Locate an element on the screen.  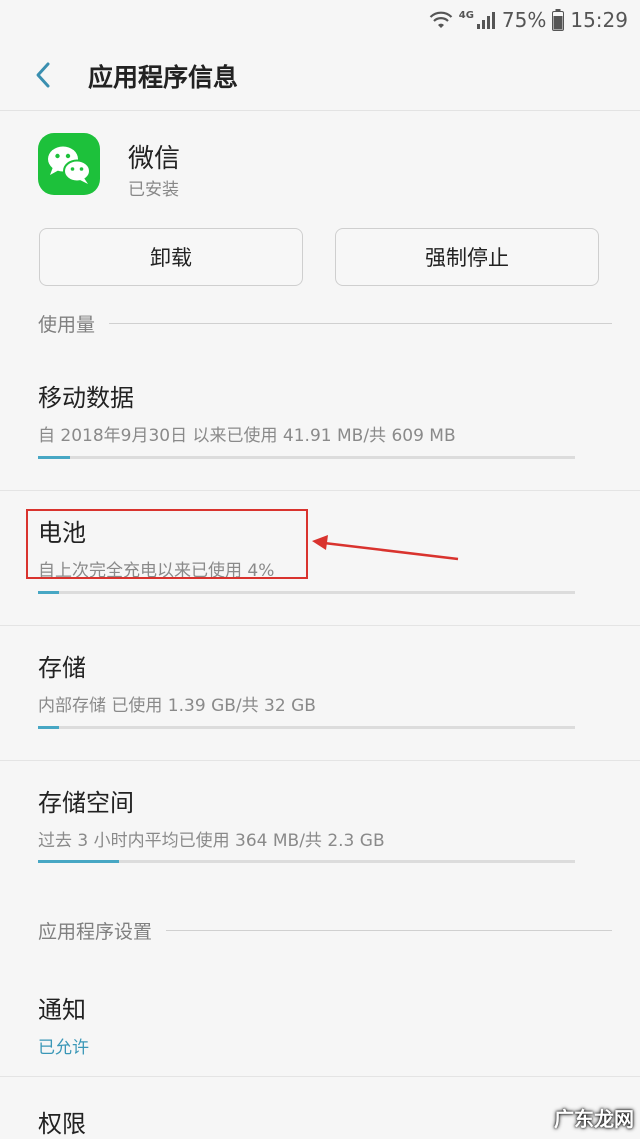
back-button is located at coordinates (43, 75).